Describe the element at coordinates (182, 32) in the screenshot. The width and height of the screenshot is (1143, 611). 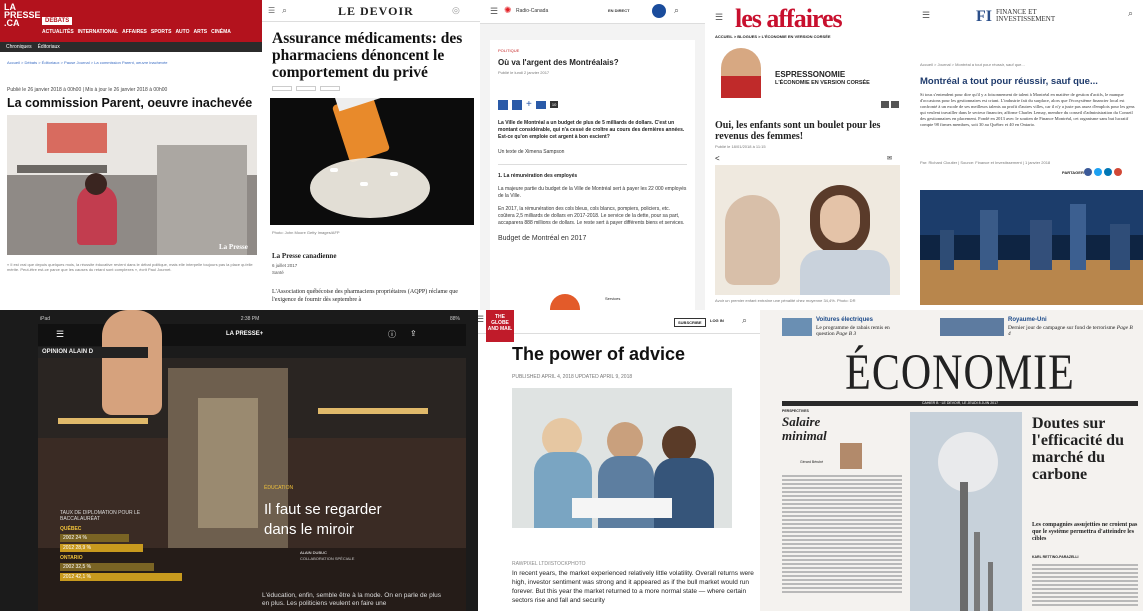
I see `nav-item: AUTO` at that location.